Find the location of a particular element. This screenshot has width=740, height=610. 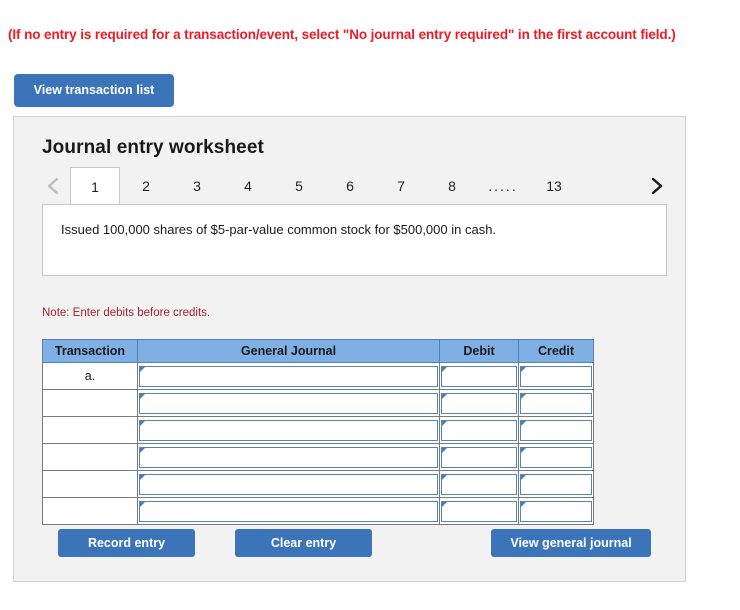

clear-entry-button: Clear entry is located at coordinates (303, 543).